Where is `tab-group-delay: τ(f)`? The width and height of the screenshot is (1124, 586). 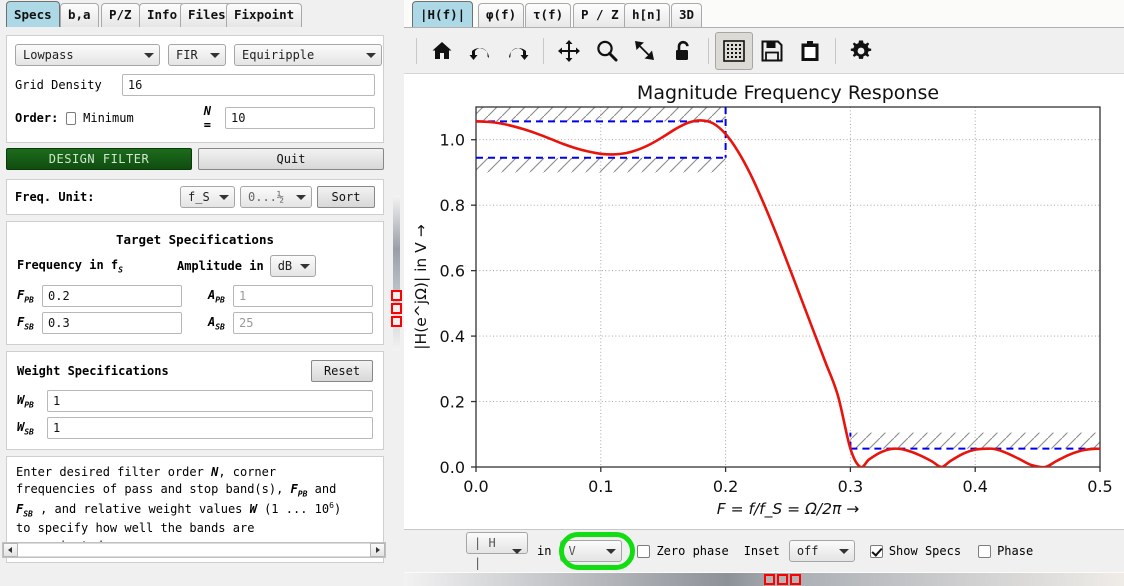 tab-group-delay: τ(f) is located at coordinates (548, 15).